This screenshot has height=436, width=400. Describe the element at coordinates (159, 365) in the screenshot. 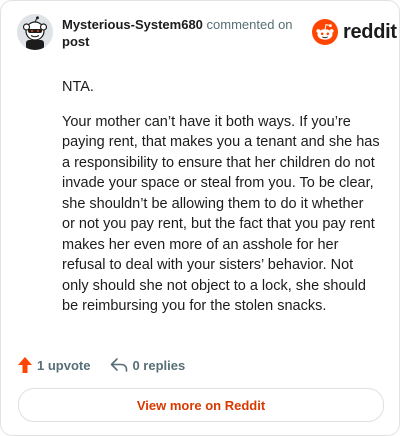

I see `reply-count: 0 replies` at that location.